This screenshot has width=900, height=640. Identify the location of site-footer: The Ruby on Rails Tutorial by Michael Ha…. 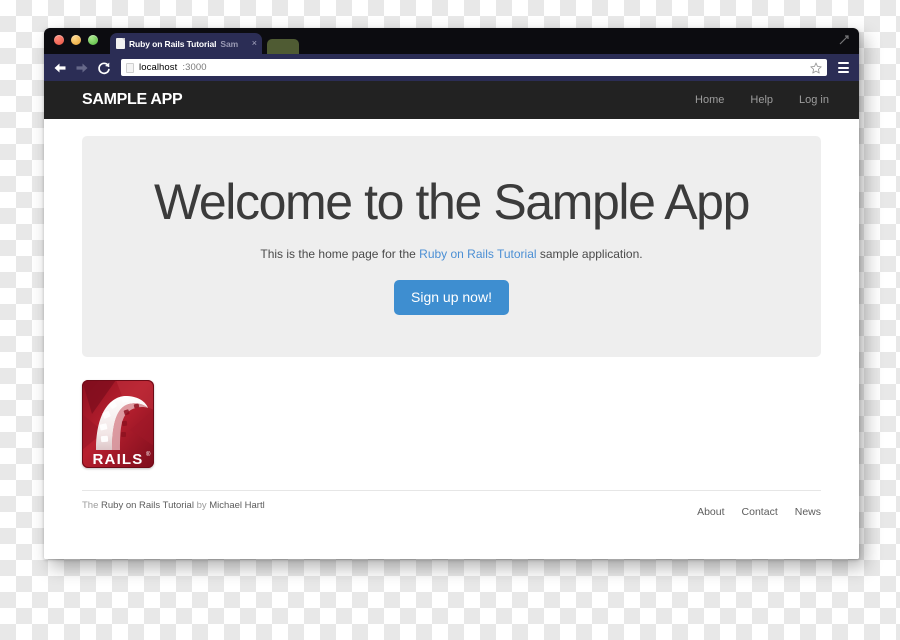
(451, 504).